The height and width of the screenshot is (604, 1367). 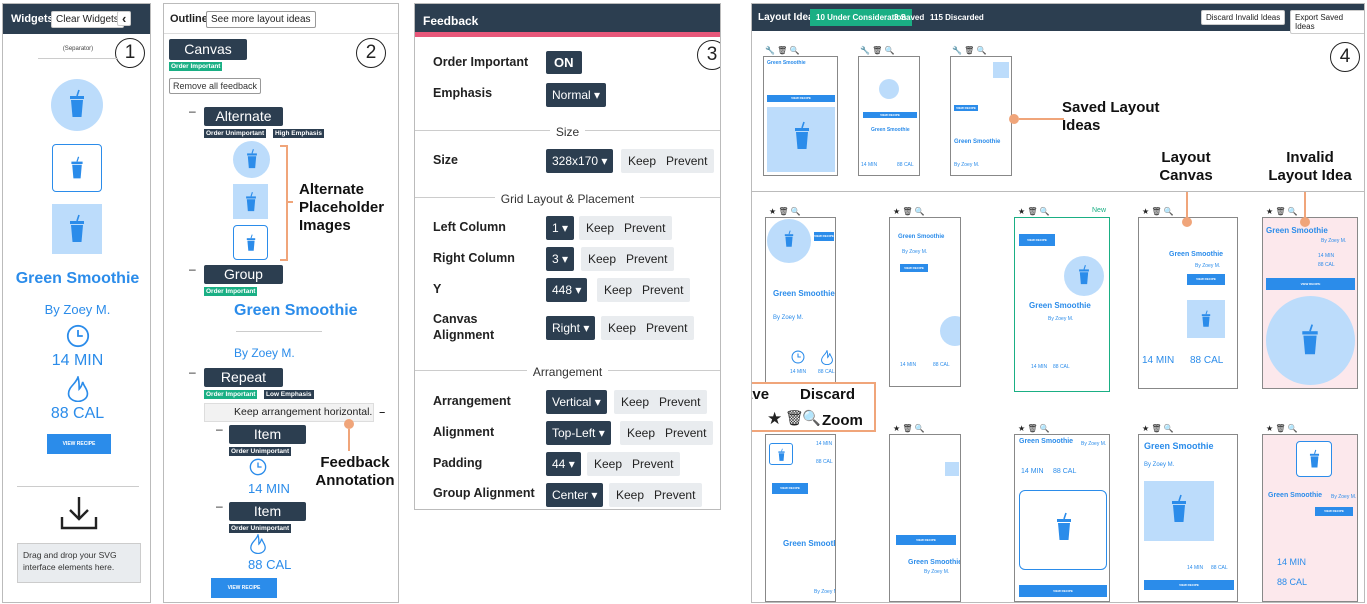 What do you see at coordinates (78, 52) in the screenshot?
I see `separator-widget: (Separator)` at bounding box center [78, 52].